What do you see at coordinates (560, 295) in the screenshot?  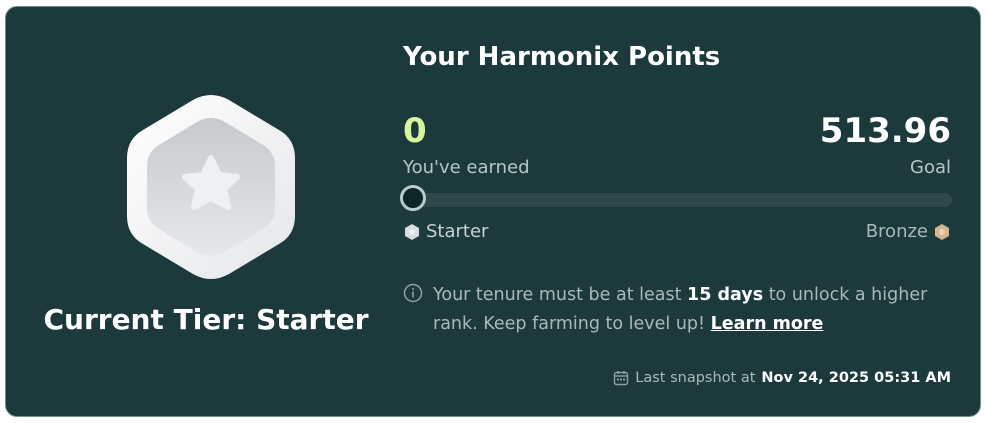 I see `notice-text-before: Your tenure must be at least` at bounding box center [560, 295].